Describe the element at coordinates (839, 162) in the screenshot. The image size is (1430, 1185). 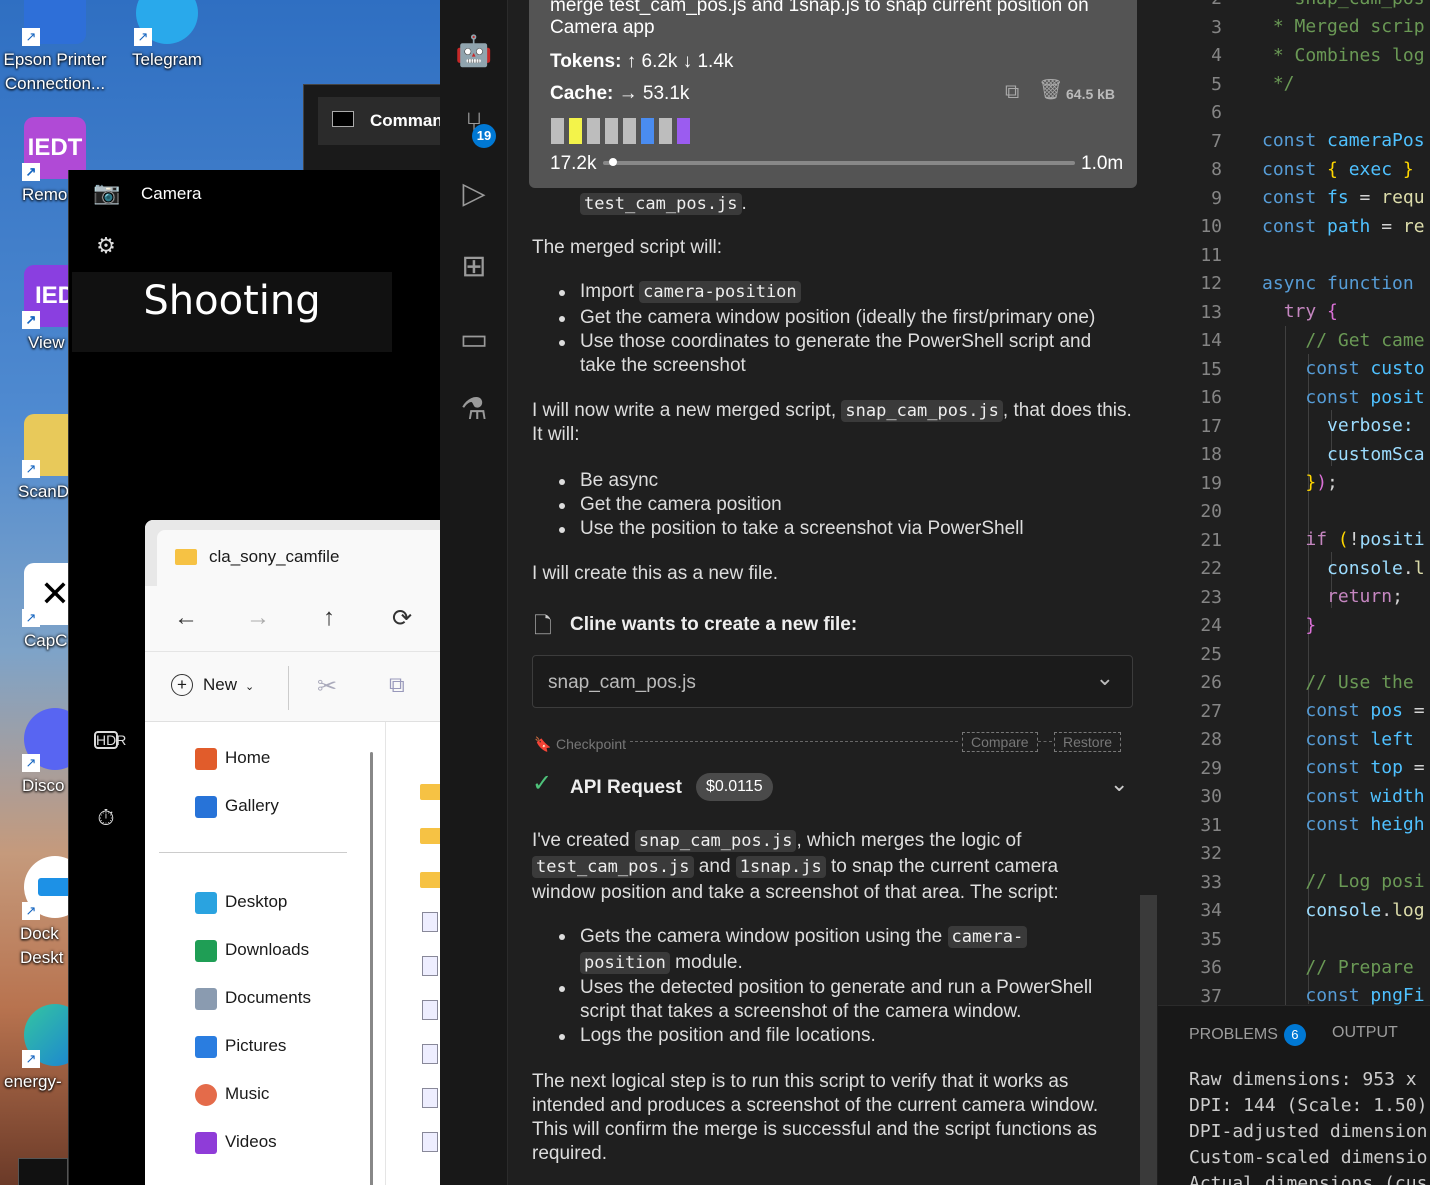
I see `context-window-bar` at that location.